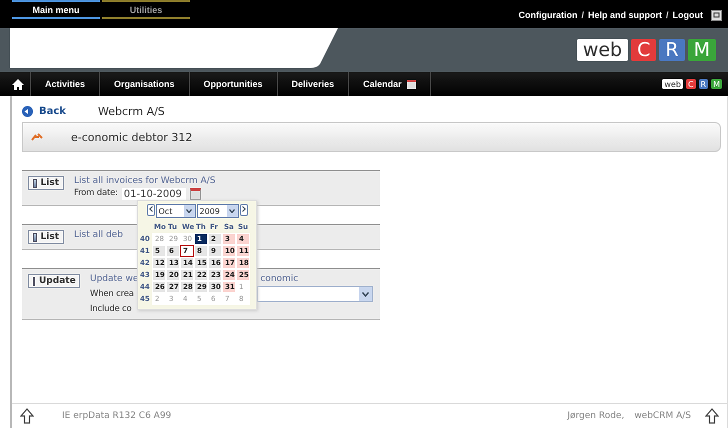  What do you see at coordinates (27, 111) in the screenshot?
I see `back-icon` at bounding box center [27, 111].